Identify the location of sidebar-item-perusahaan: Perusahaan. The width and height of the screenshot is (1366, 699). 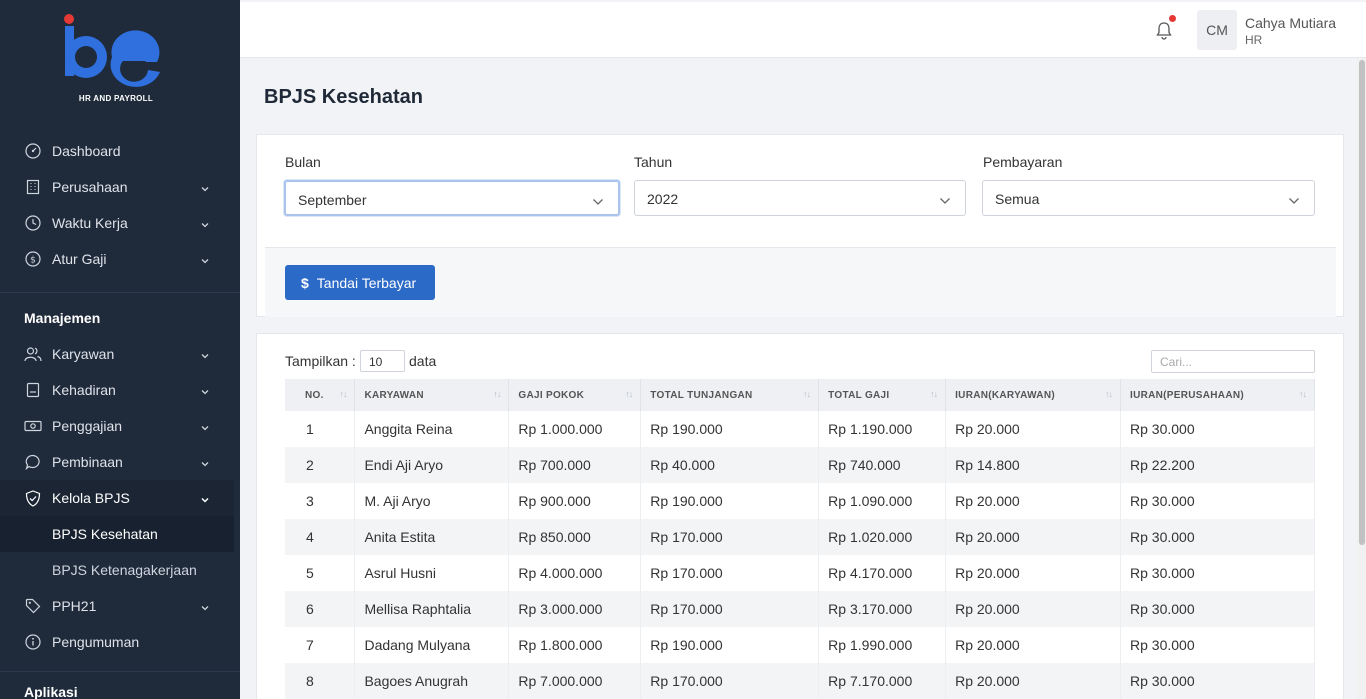
(120, 187).